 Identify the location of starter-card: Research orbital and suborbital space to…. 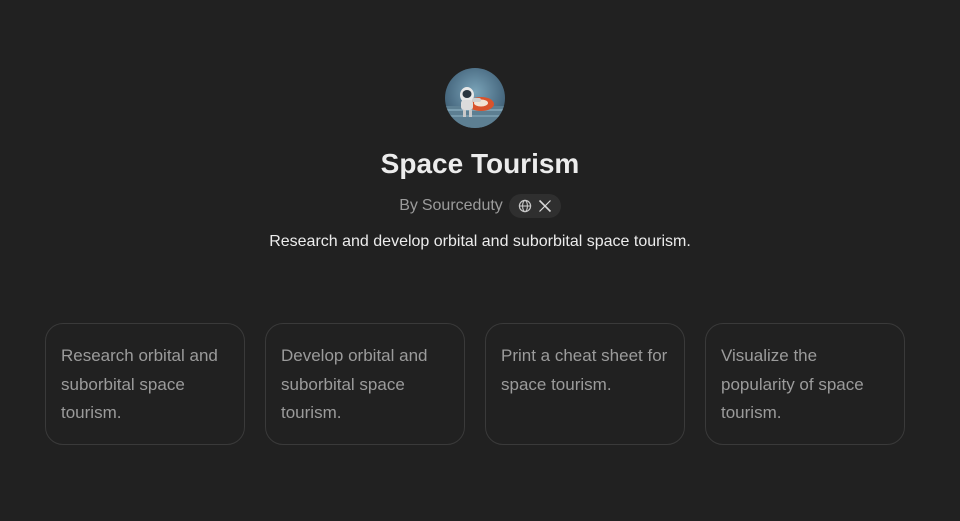
(145, 384).